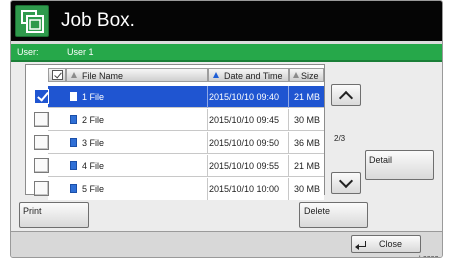  What do you see at coordinates (226, 52) in the screenshot?
I see `user-bar: User: User 1` at bounding box center [226, 52].